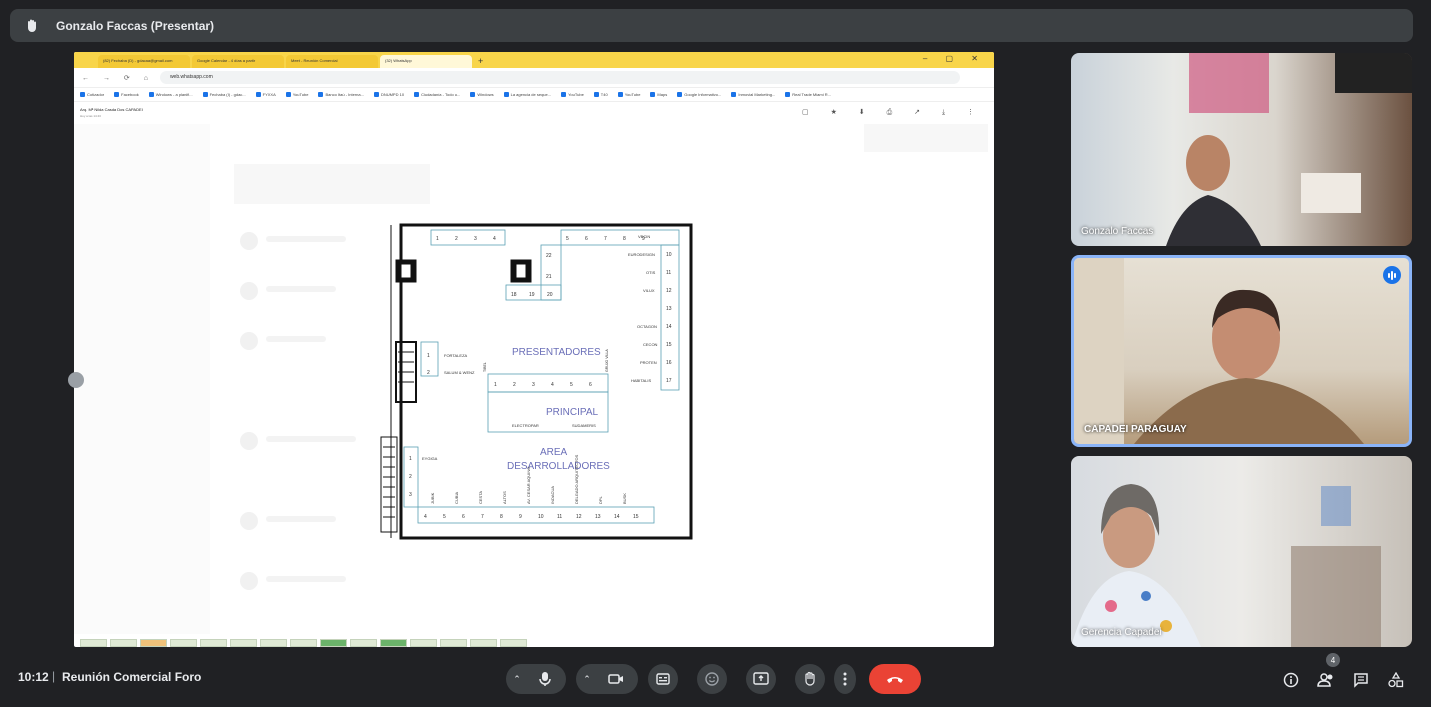 This screenshot has height=707, width=1431. I want to click on exhibitor-label: GRUJO VILLA, so click(607, 360).